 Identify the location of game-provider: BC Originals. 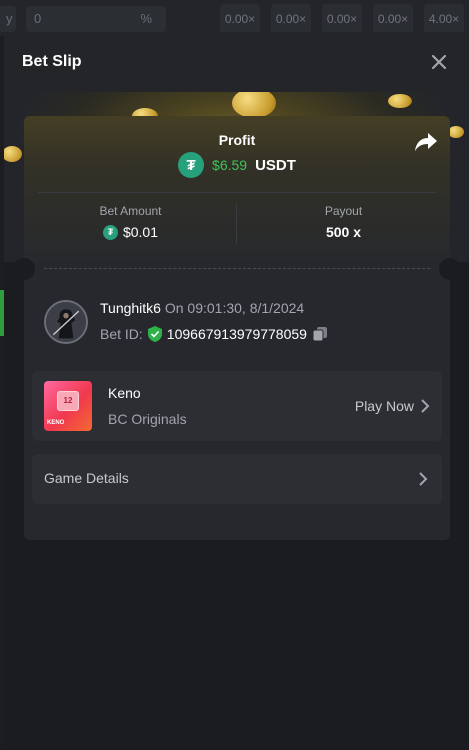
(147, 419).